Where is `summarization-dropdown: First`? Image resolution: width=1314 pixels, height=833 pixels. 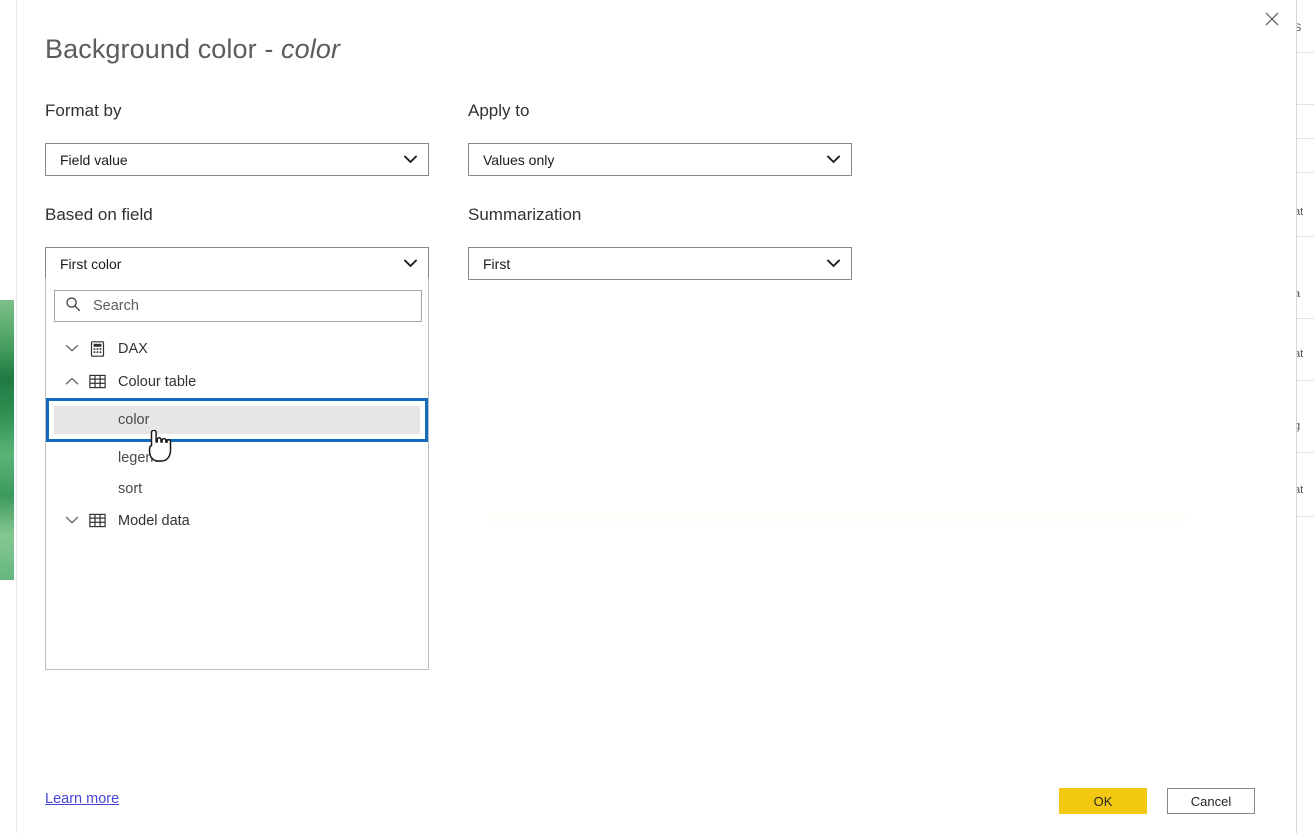
summarization-dropdown: First is located at coordinates (660, 263).